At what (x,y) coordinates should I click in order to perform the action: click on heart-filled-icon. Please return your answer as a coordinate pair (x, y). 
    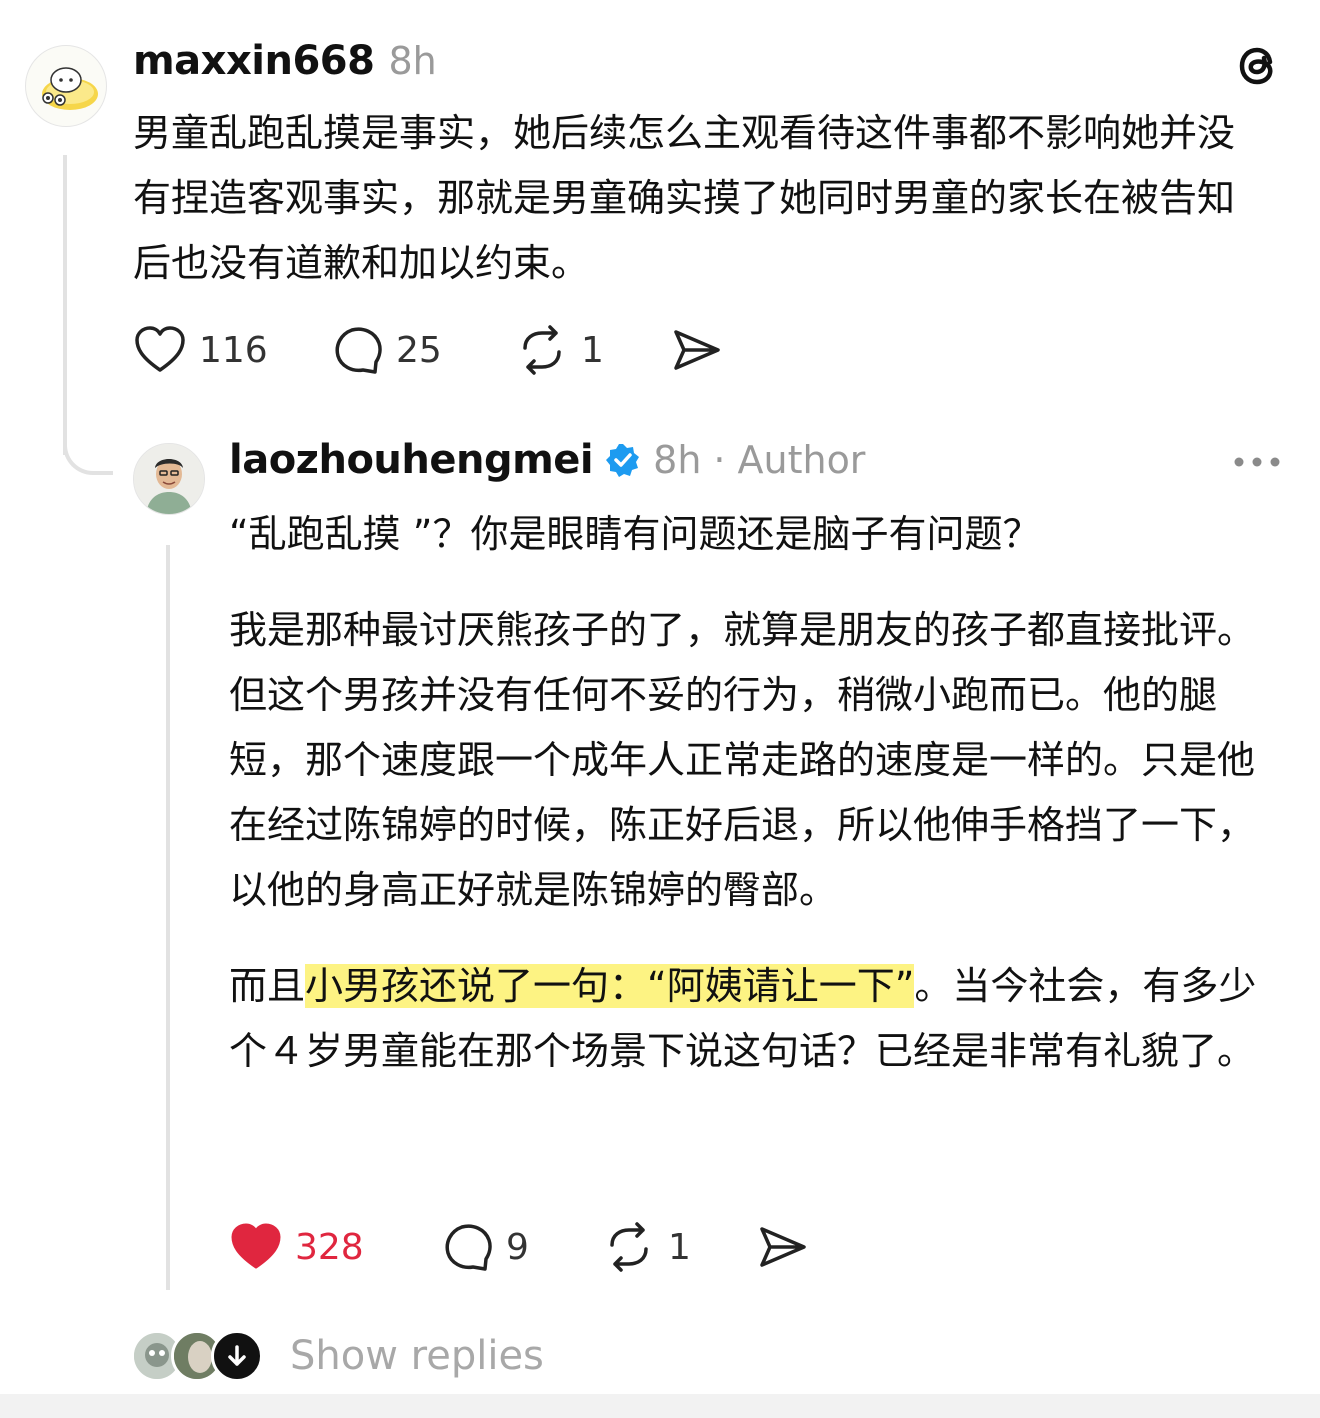
    Looking at the image, I should click on (256, 1246).